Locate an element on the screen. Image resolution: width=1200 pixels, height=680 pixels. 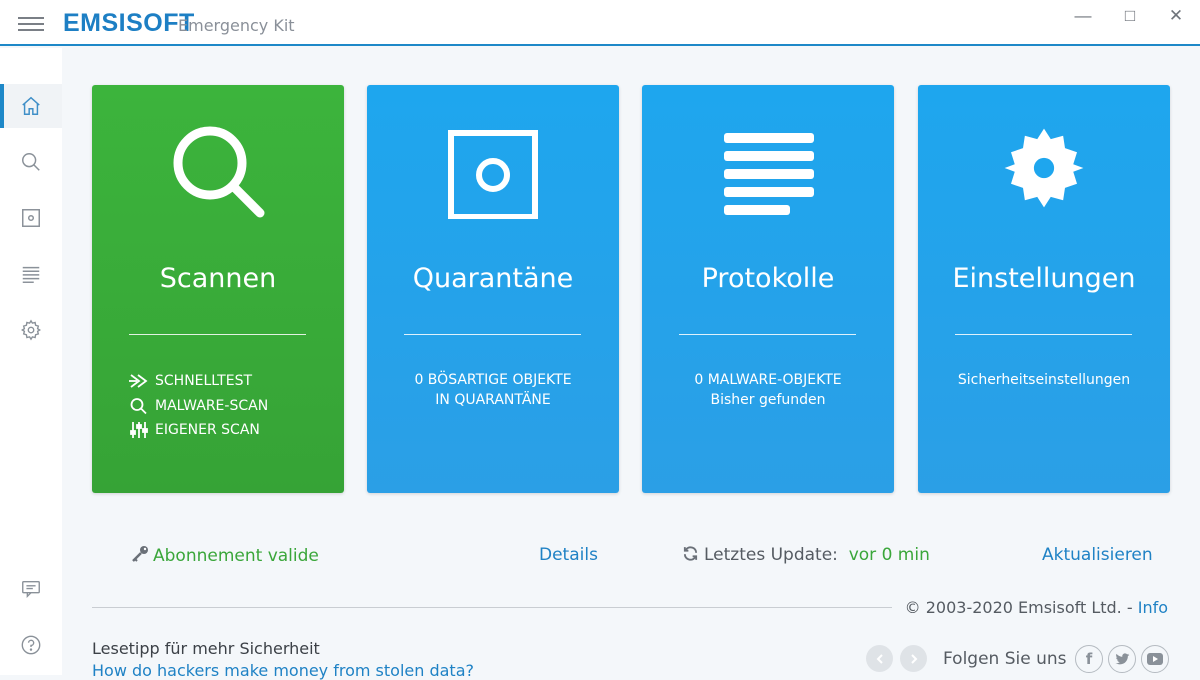
sidebar-item-settings is located at coordinates (31, 330).